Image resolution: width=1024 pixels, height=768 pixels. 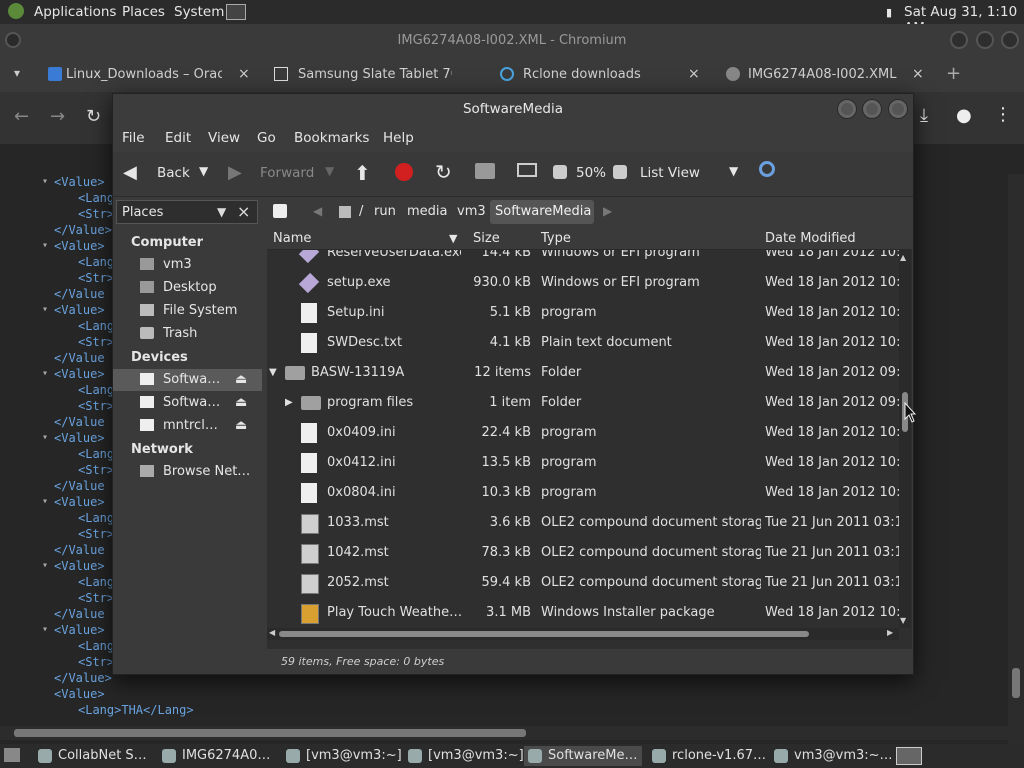 I want to click on menu-go: Go, so click(x=266, y=138).